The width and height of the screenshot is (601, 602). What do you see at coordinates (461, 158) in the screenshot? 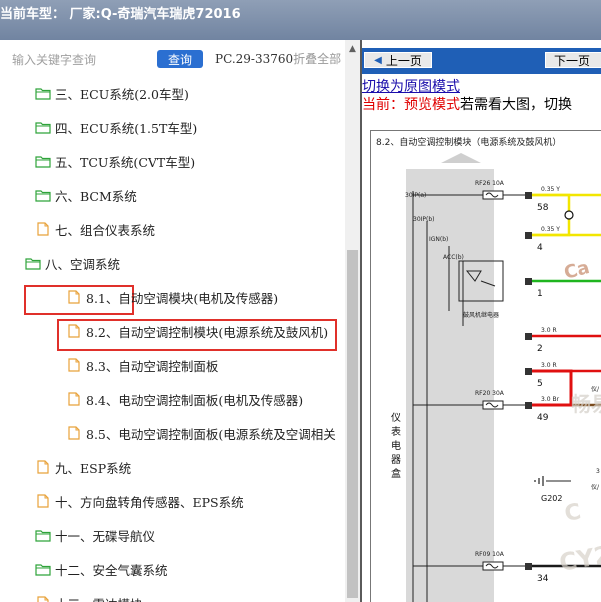
I see `header-arrow-shape` at bounding box center [461, 158].